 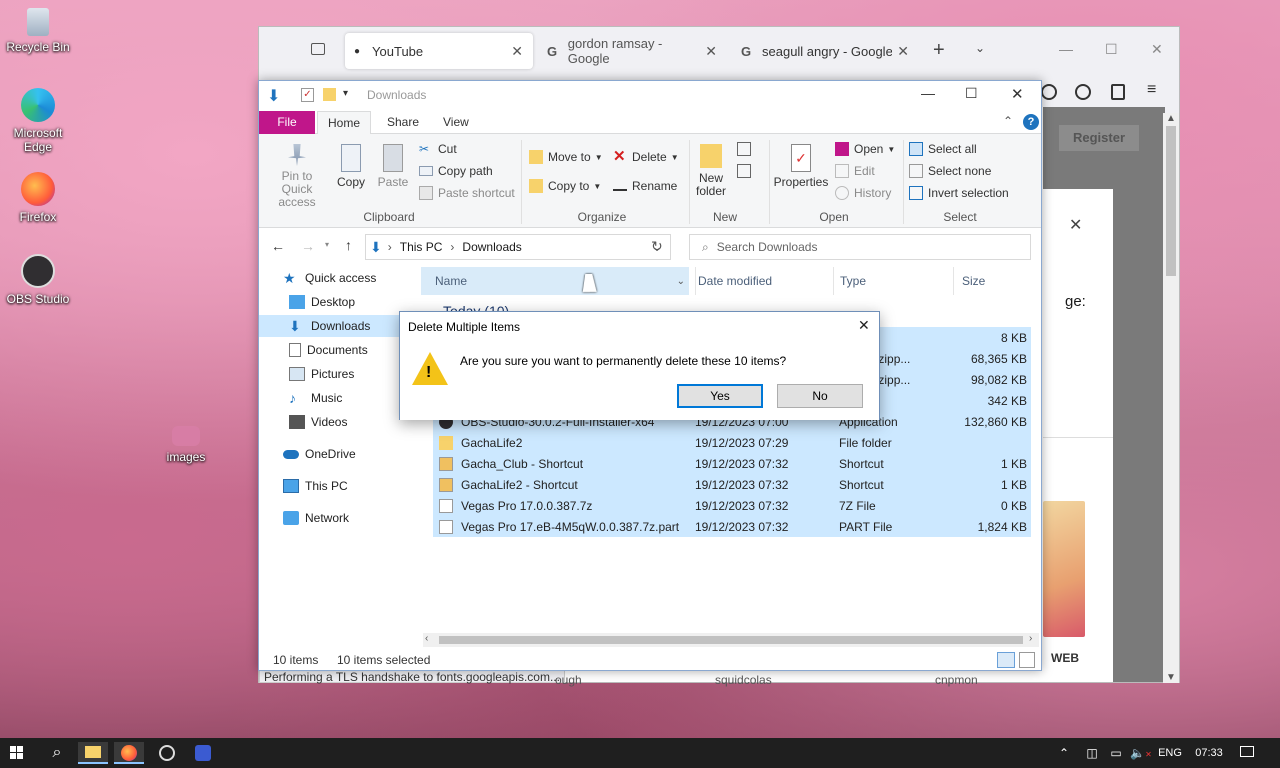 I want to click on volume-muted-icon: 🔈✕, so click(x=1141, y=753).